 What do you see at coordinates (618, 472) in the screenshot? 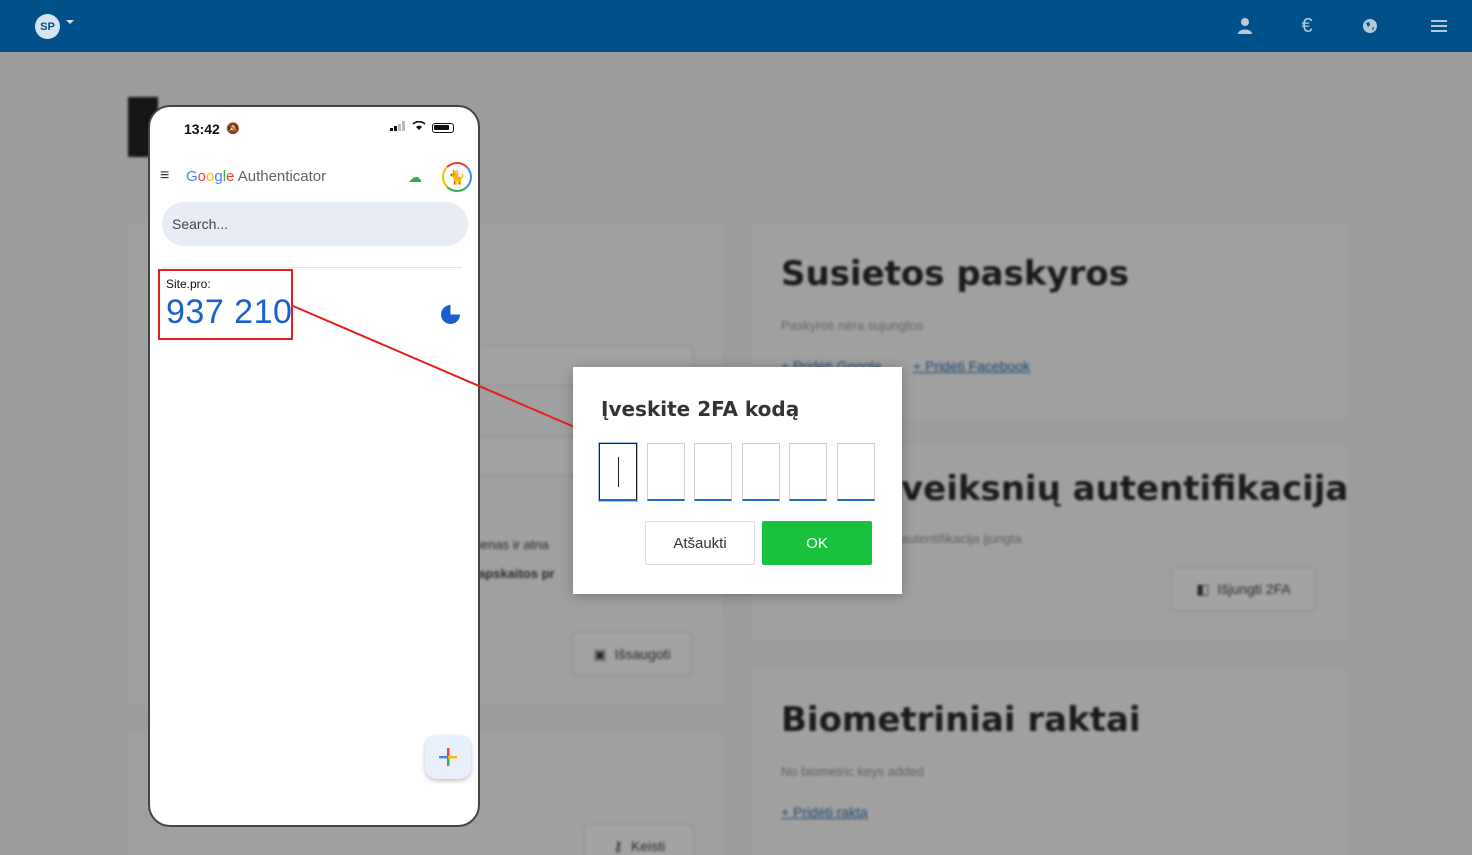
I see `text-caret` at bounding box center [618, 472].